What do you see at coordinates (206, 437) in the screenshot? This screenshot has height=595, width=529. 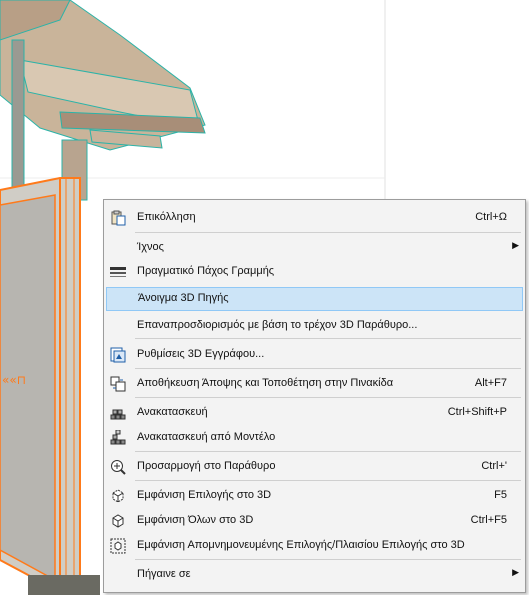 I see `menu-item-label: Ανακατασκευή από Μοντέλο` at bounding box center [206, 437].